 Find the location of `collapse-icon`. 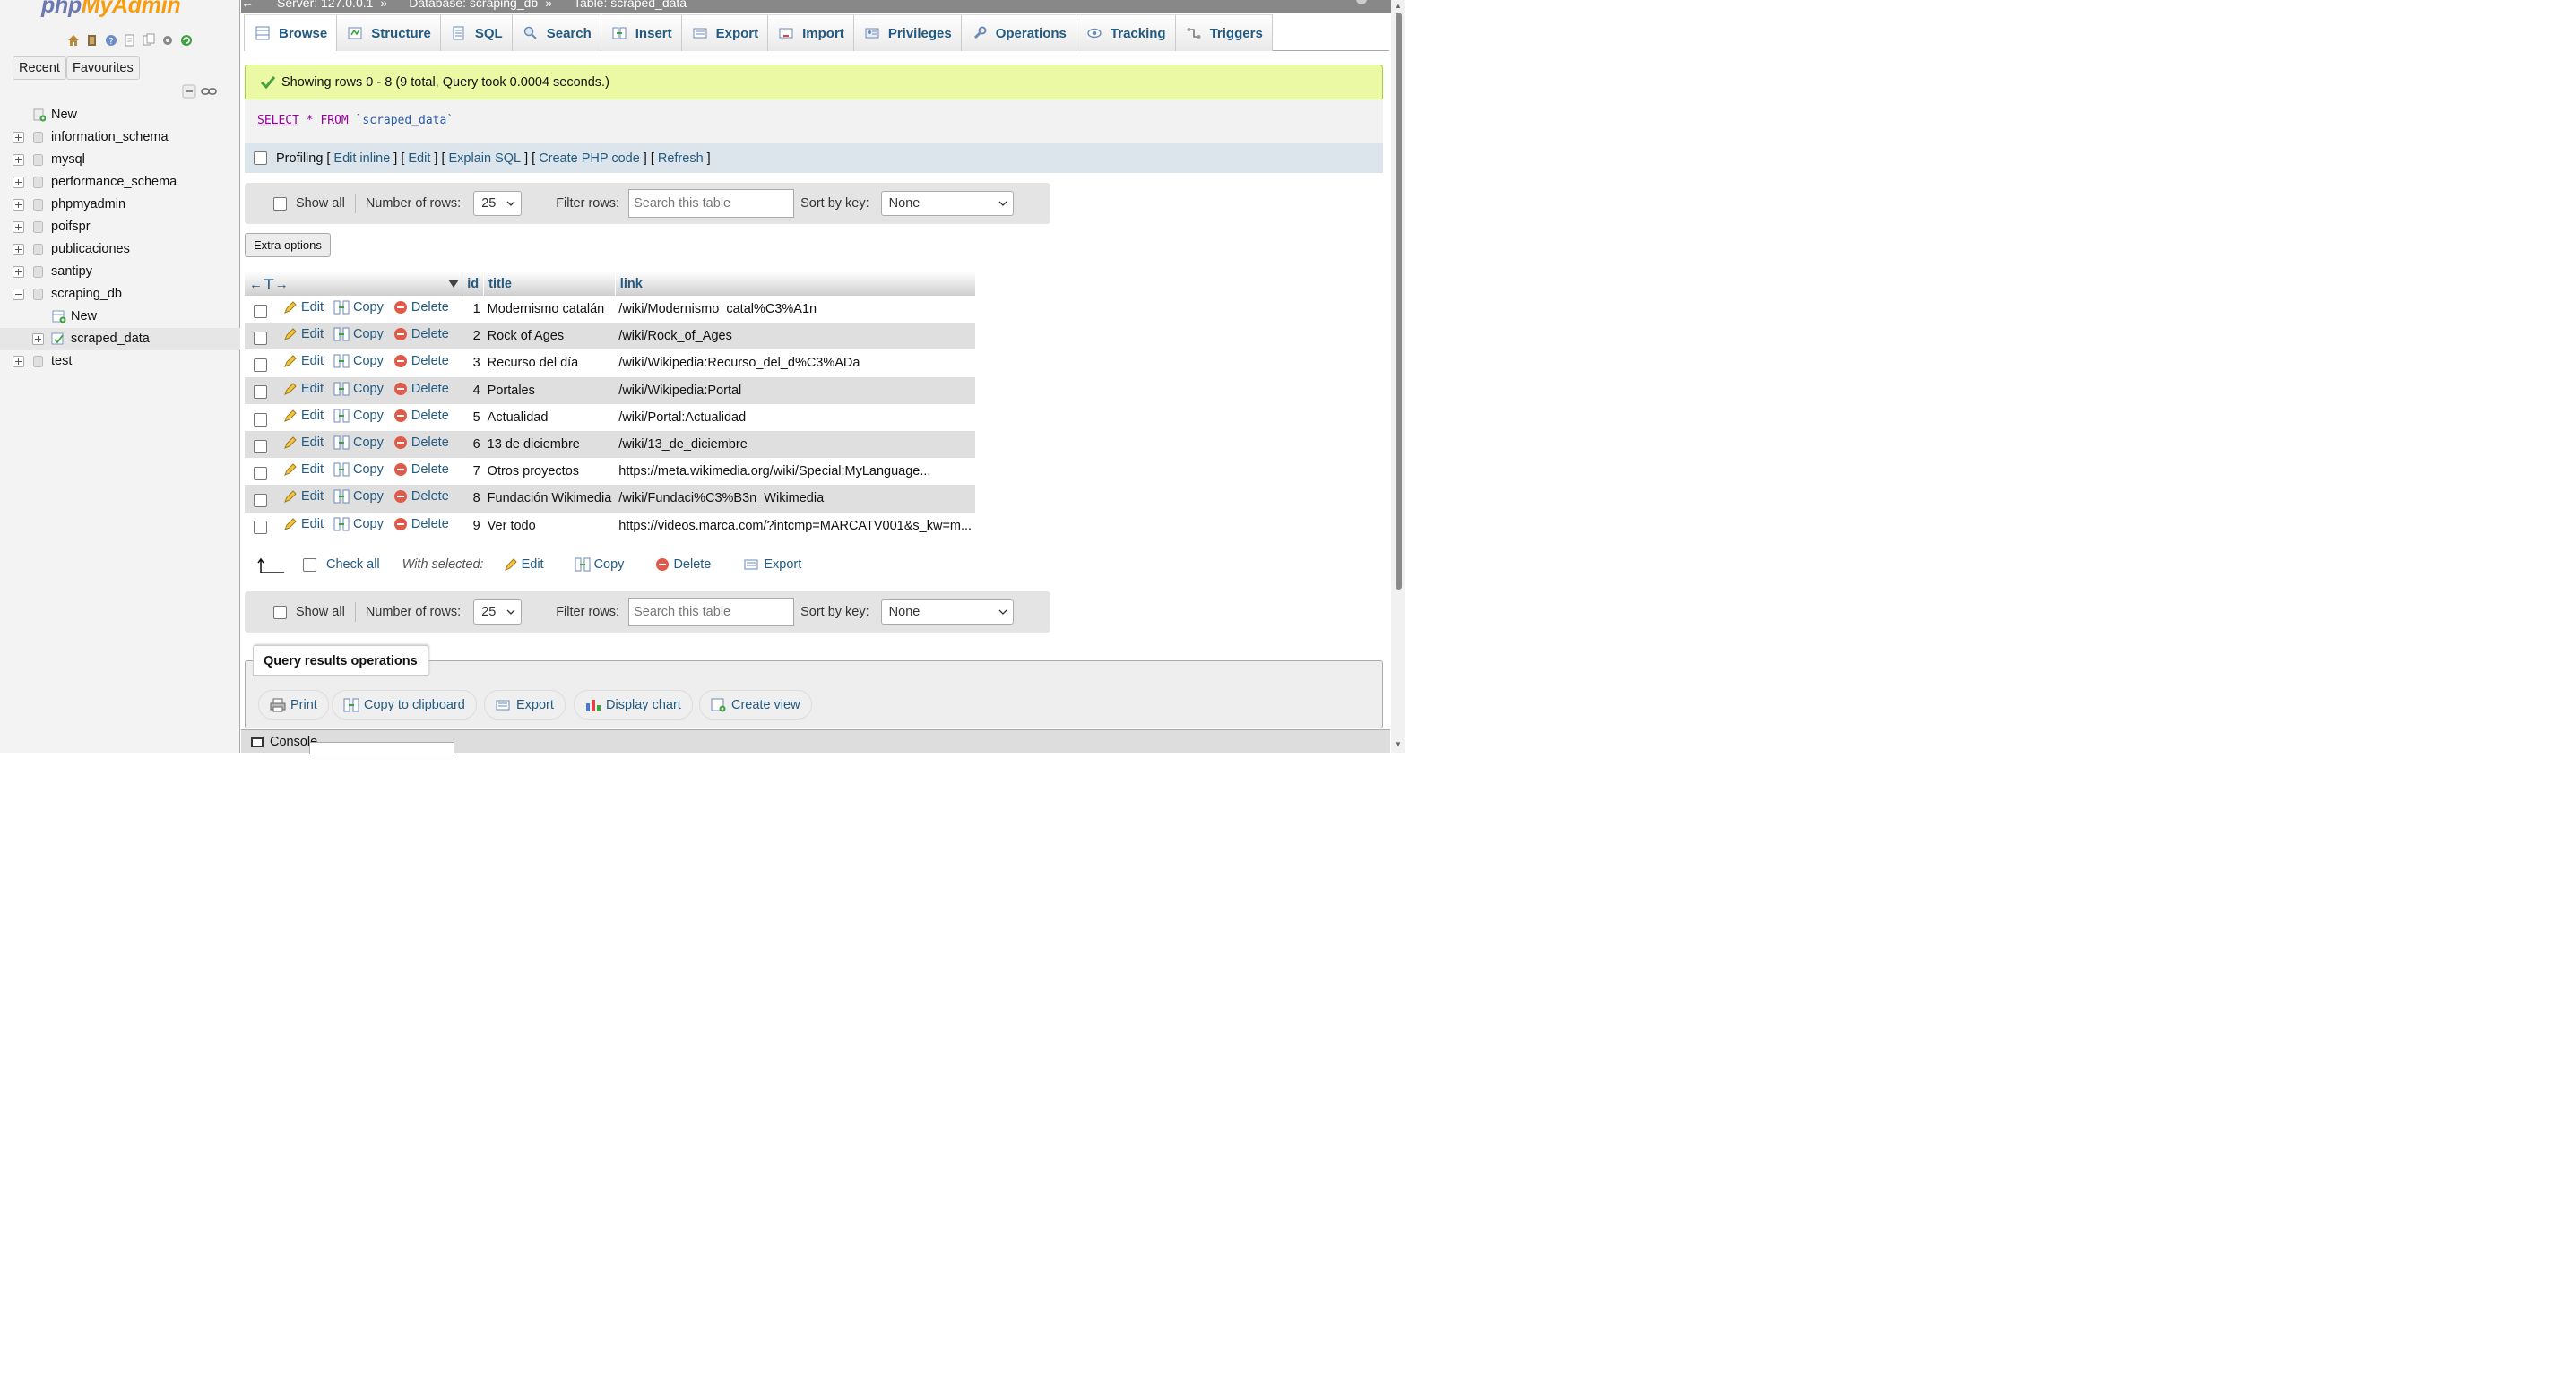

collapse-icon is located at coordinates (18, 294).